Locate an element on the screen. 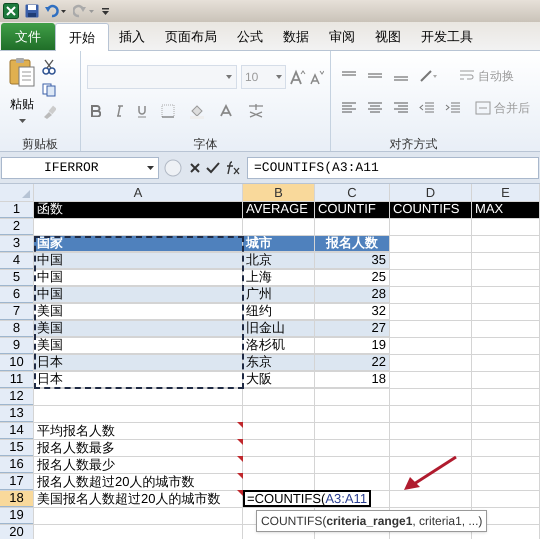 The height and width of the screenshot is (539, 540). row-header: 6 is located at coordinates (17, 294).